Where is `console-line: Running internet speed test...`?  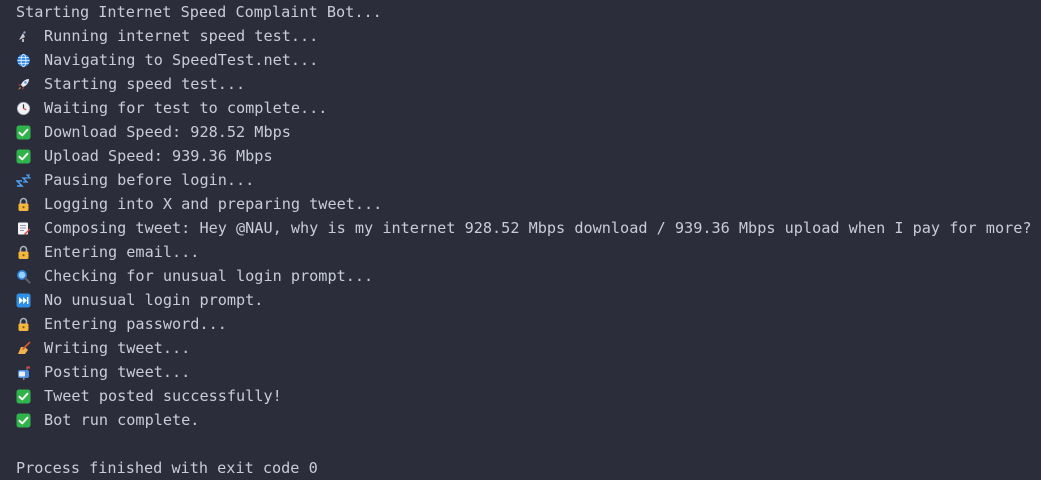 console-line: Running internet speed test... is located at coordinates (528, 36).